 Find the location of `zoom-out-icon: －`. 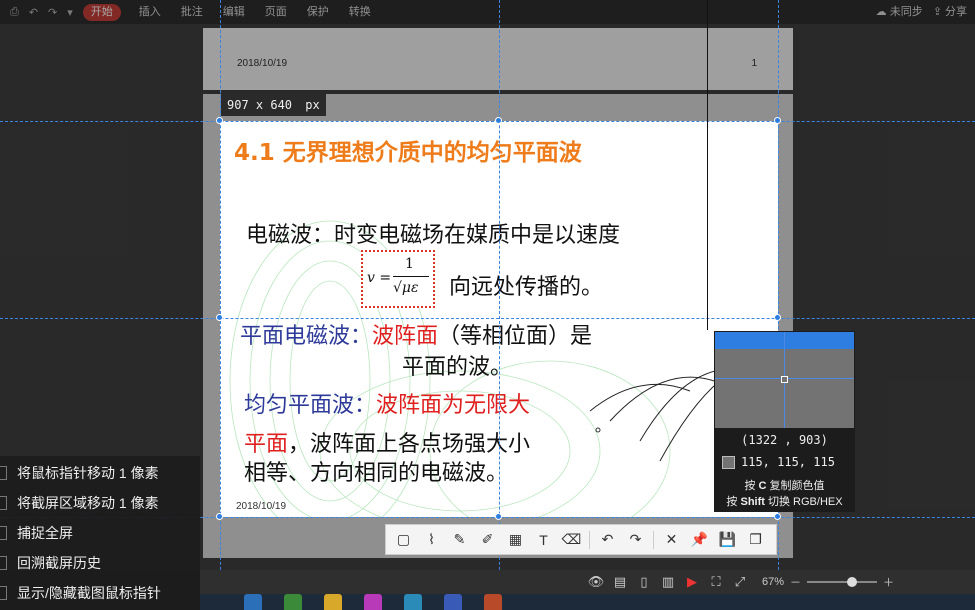

zoom-out-icon: － is located at coordinates (795, 582).